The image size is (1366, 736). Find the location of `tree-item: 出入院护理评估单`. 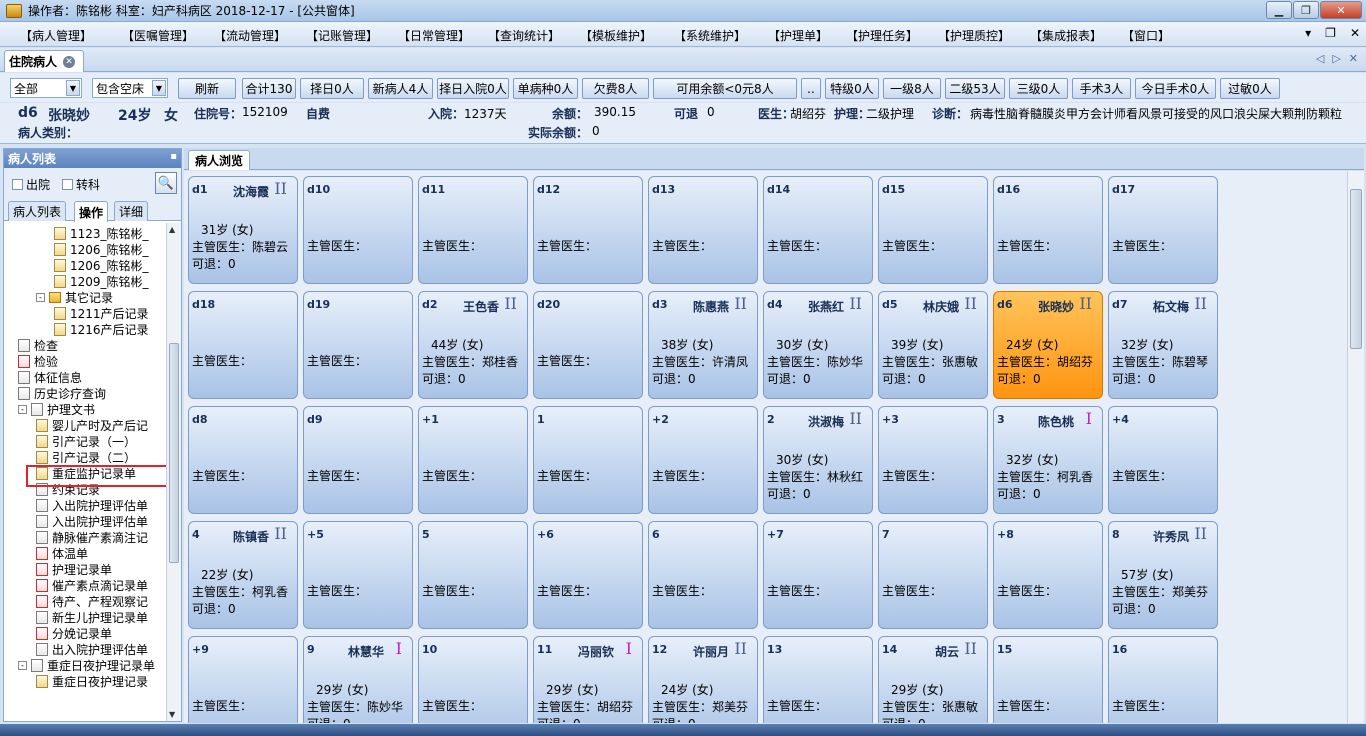

tree-item: 出入院护理评估单 is located at coordinates (92, 649).